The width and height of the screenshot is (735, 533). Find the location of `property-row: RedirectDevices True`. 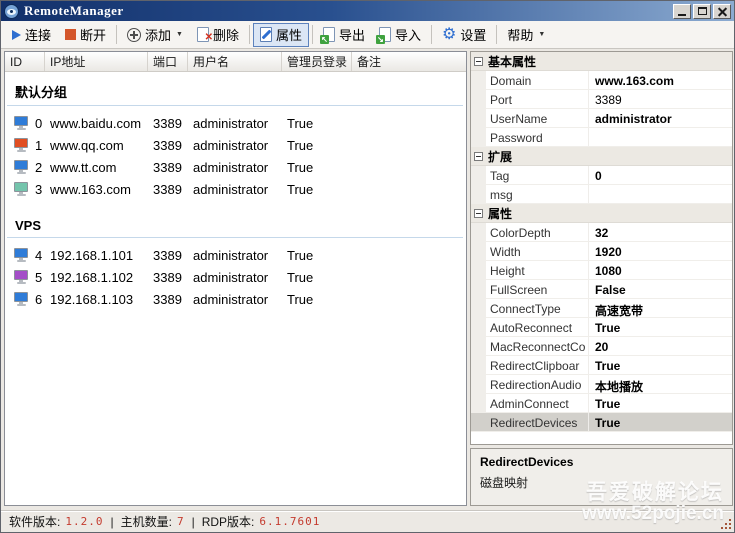

property-row: RedirectDevices True is located at coordinates (601, 422).